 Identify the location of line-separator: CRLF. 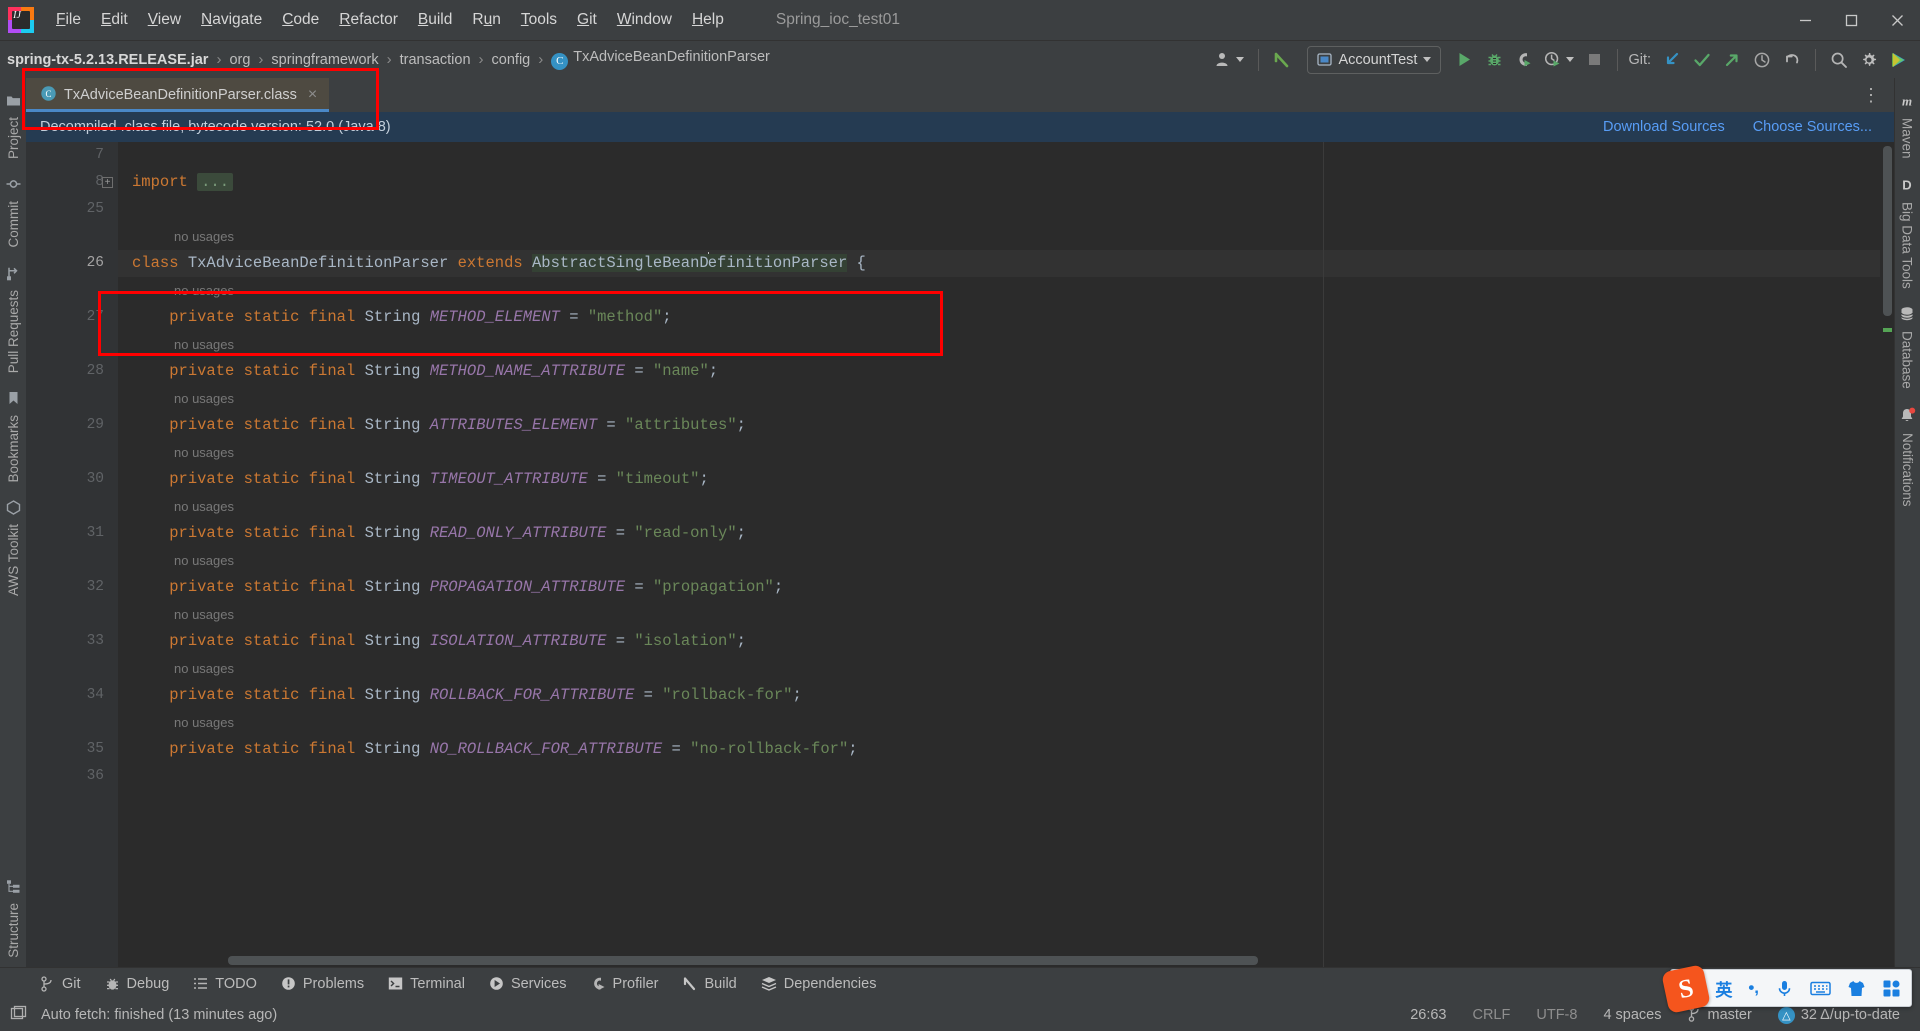
(1491, 1015).